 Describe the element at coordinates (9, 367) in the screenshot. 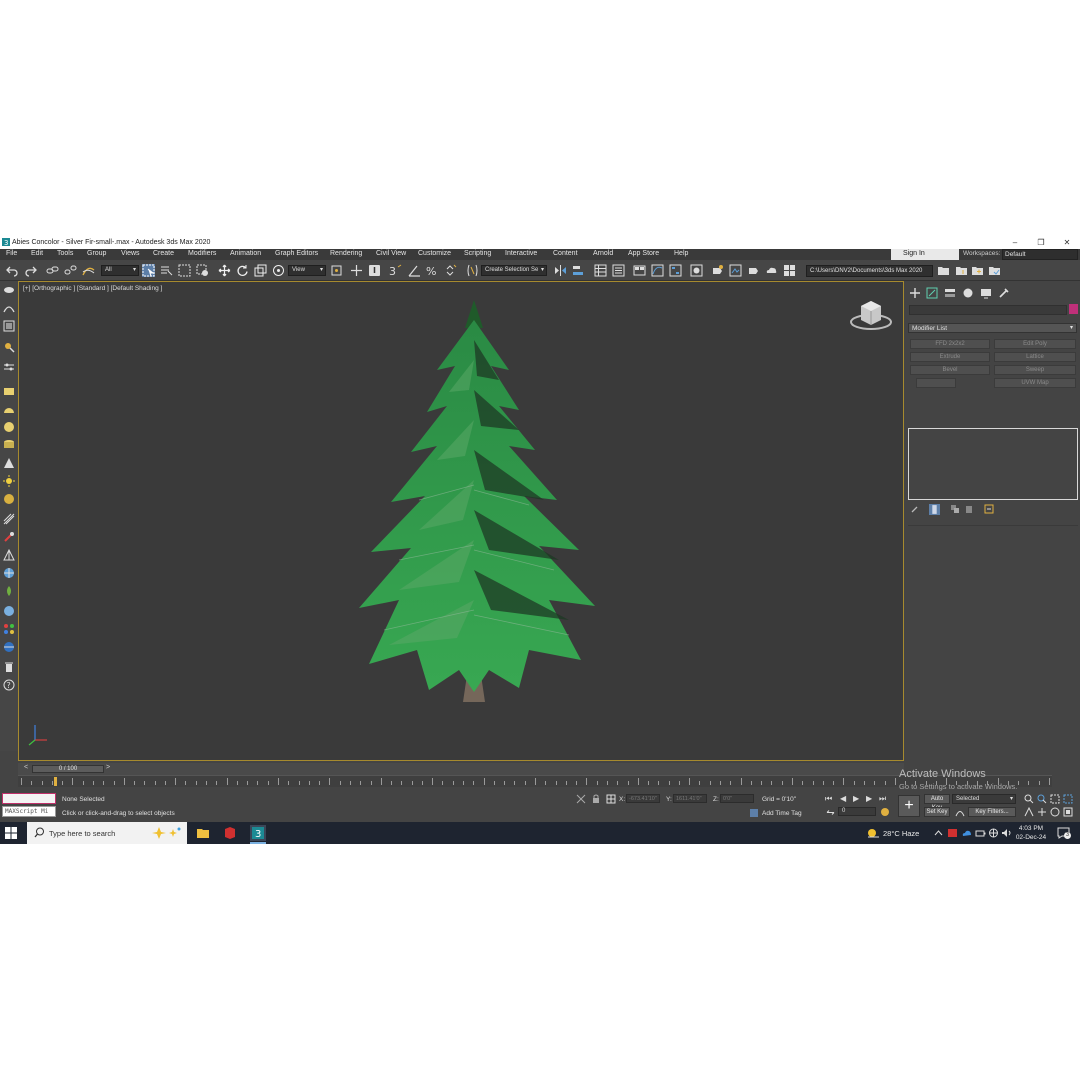

I see `populate-icon` at that location.